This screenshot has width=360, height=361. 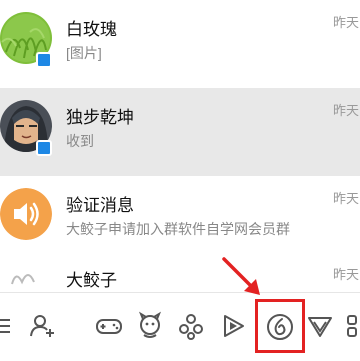 I want to click on speaker-icon, so click(x=26, y=214).